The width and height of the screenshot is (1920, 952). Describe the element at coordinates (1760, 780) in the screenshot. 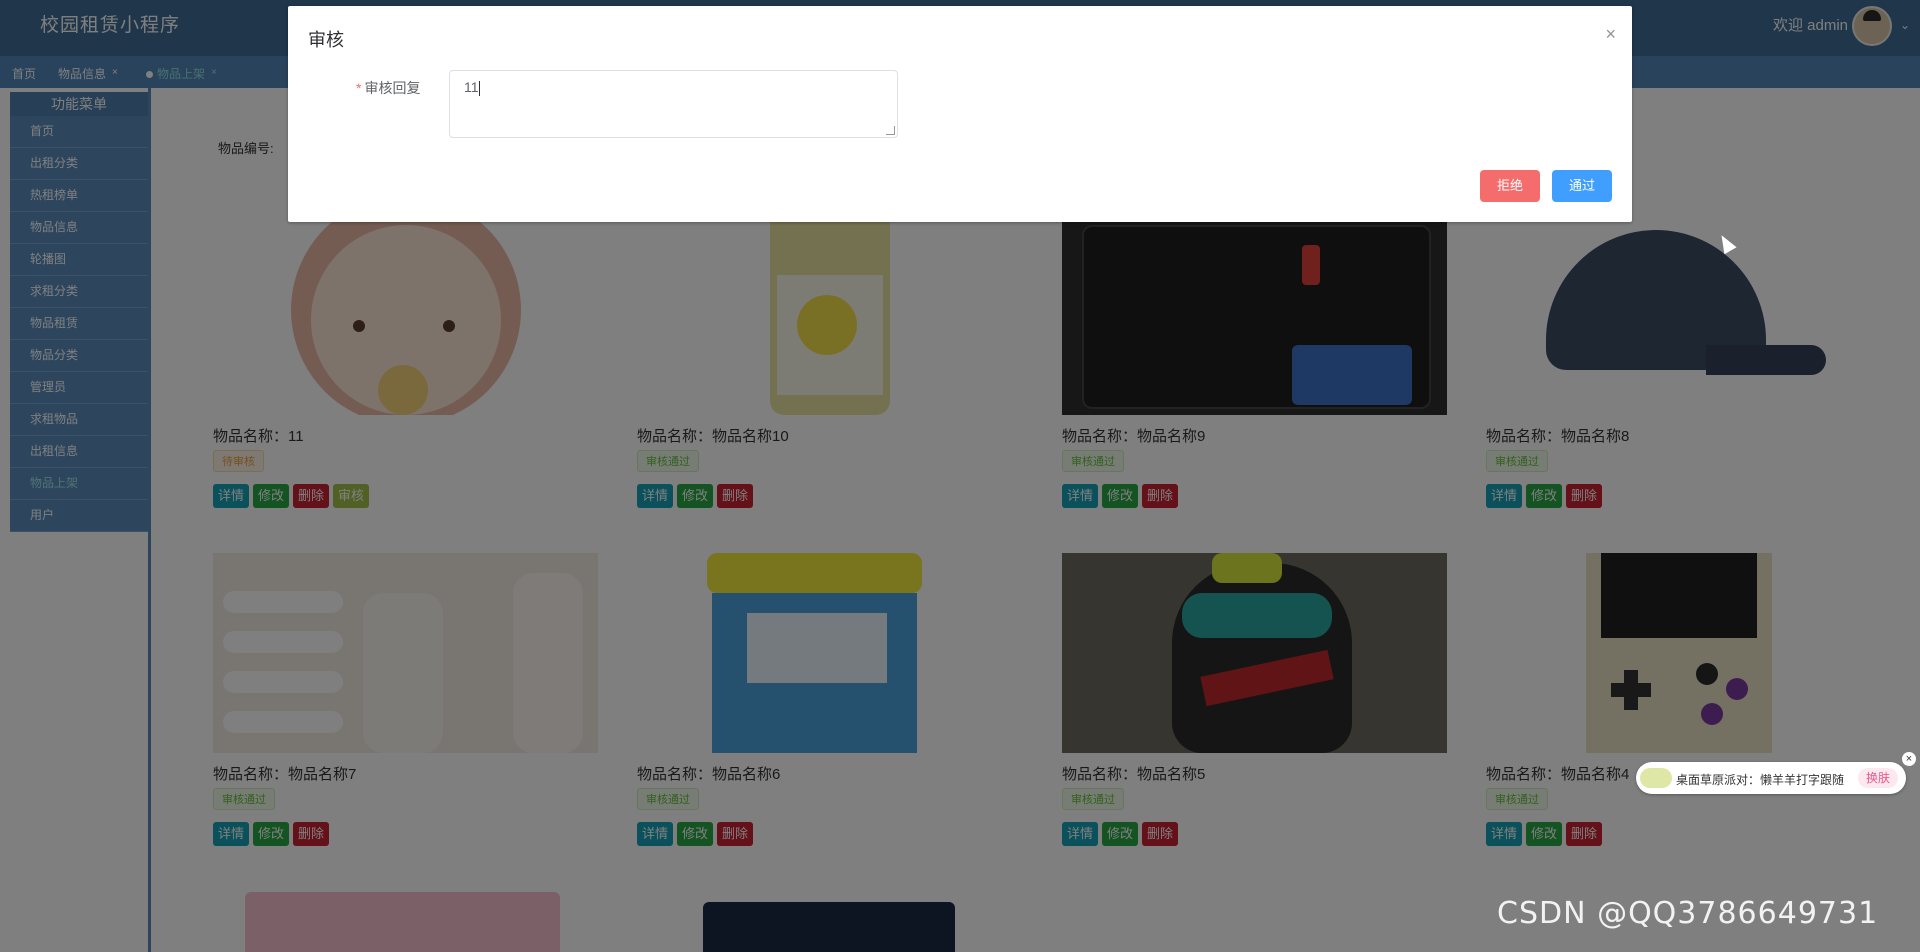

I see `widget-text: 桌面草原派对：懒羊羊打字跟随` at that location.